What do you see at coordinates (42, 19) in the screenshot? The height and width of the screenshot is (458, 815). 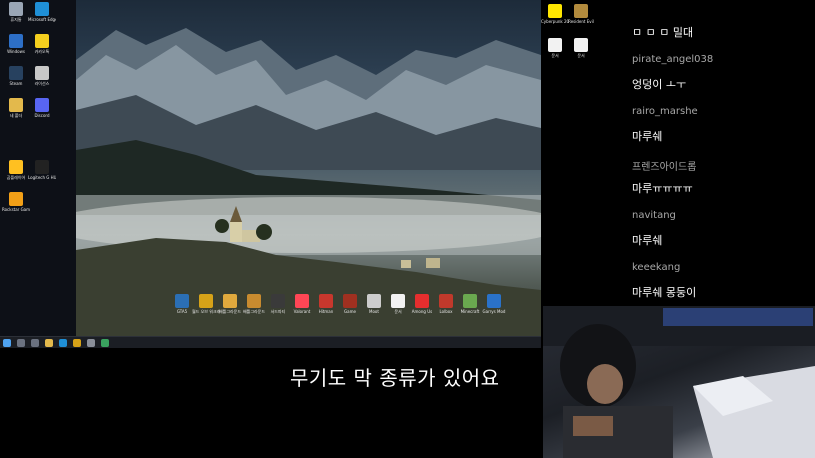 I see `desktop-icon-label: Microsoft Edge` at bounding box center [42, 19].